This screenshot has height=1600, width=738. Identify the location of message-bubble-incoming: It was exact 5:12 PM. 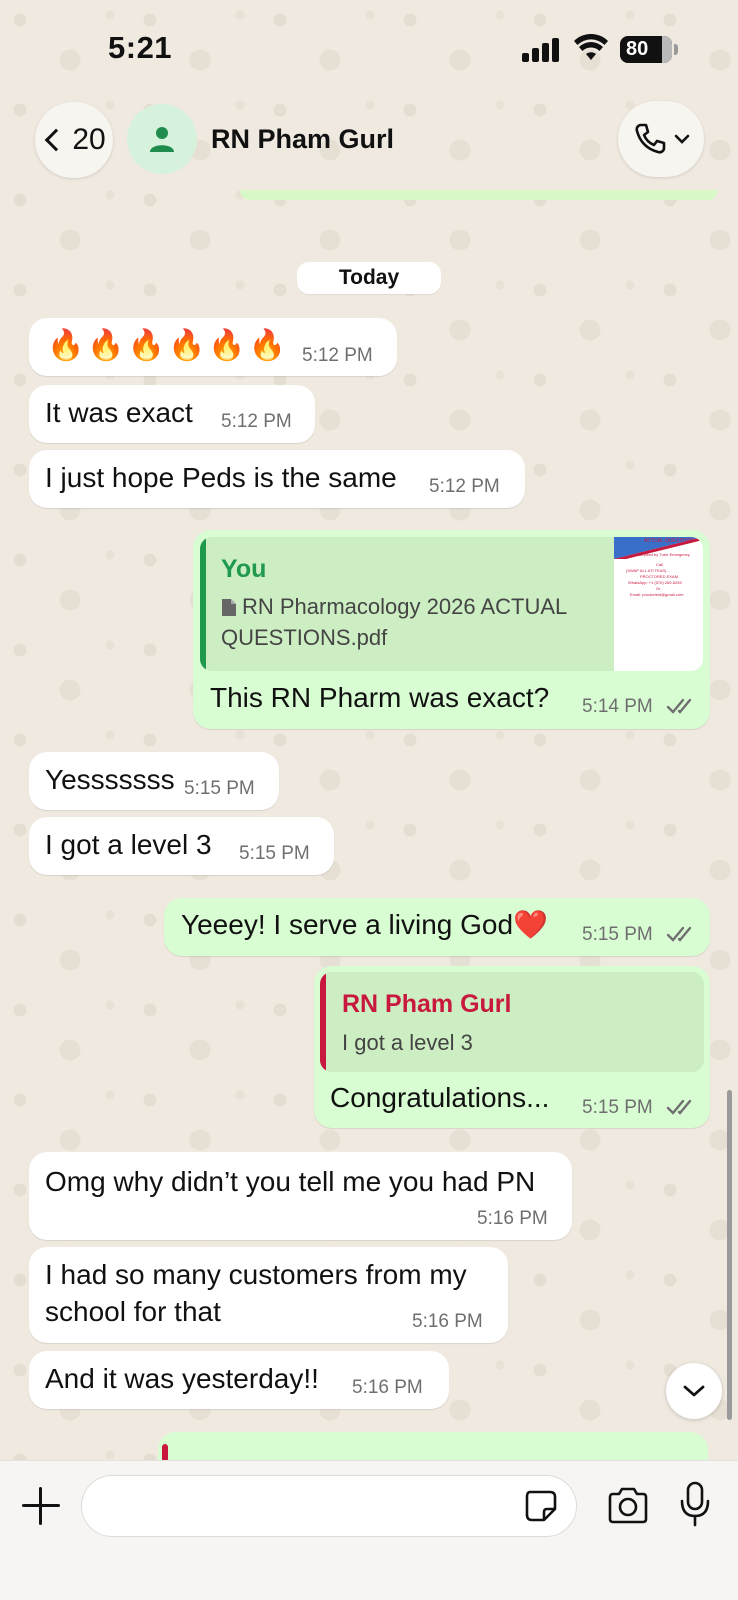
(172, 414).